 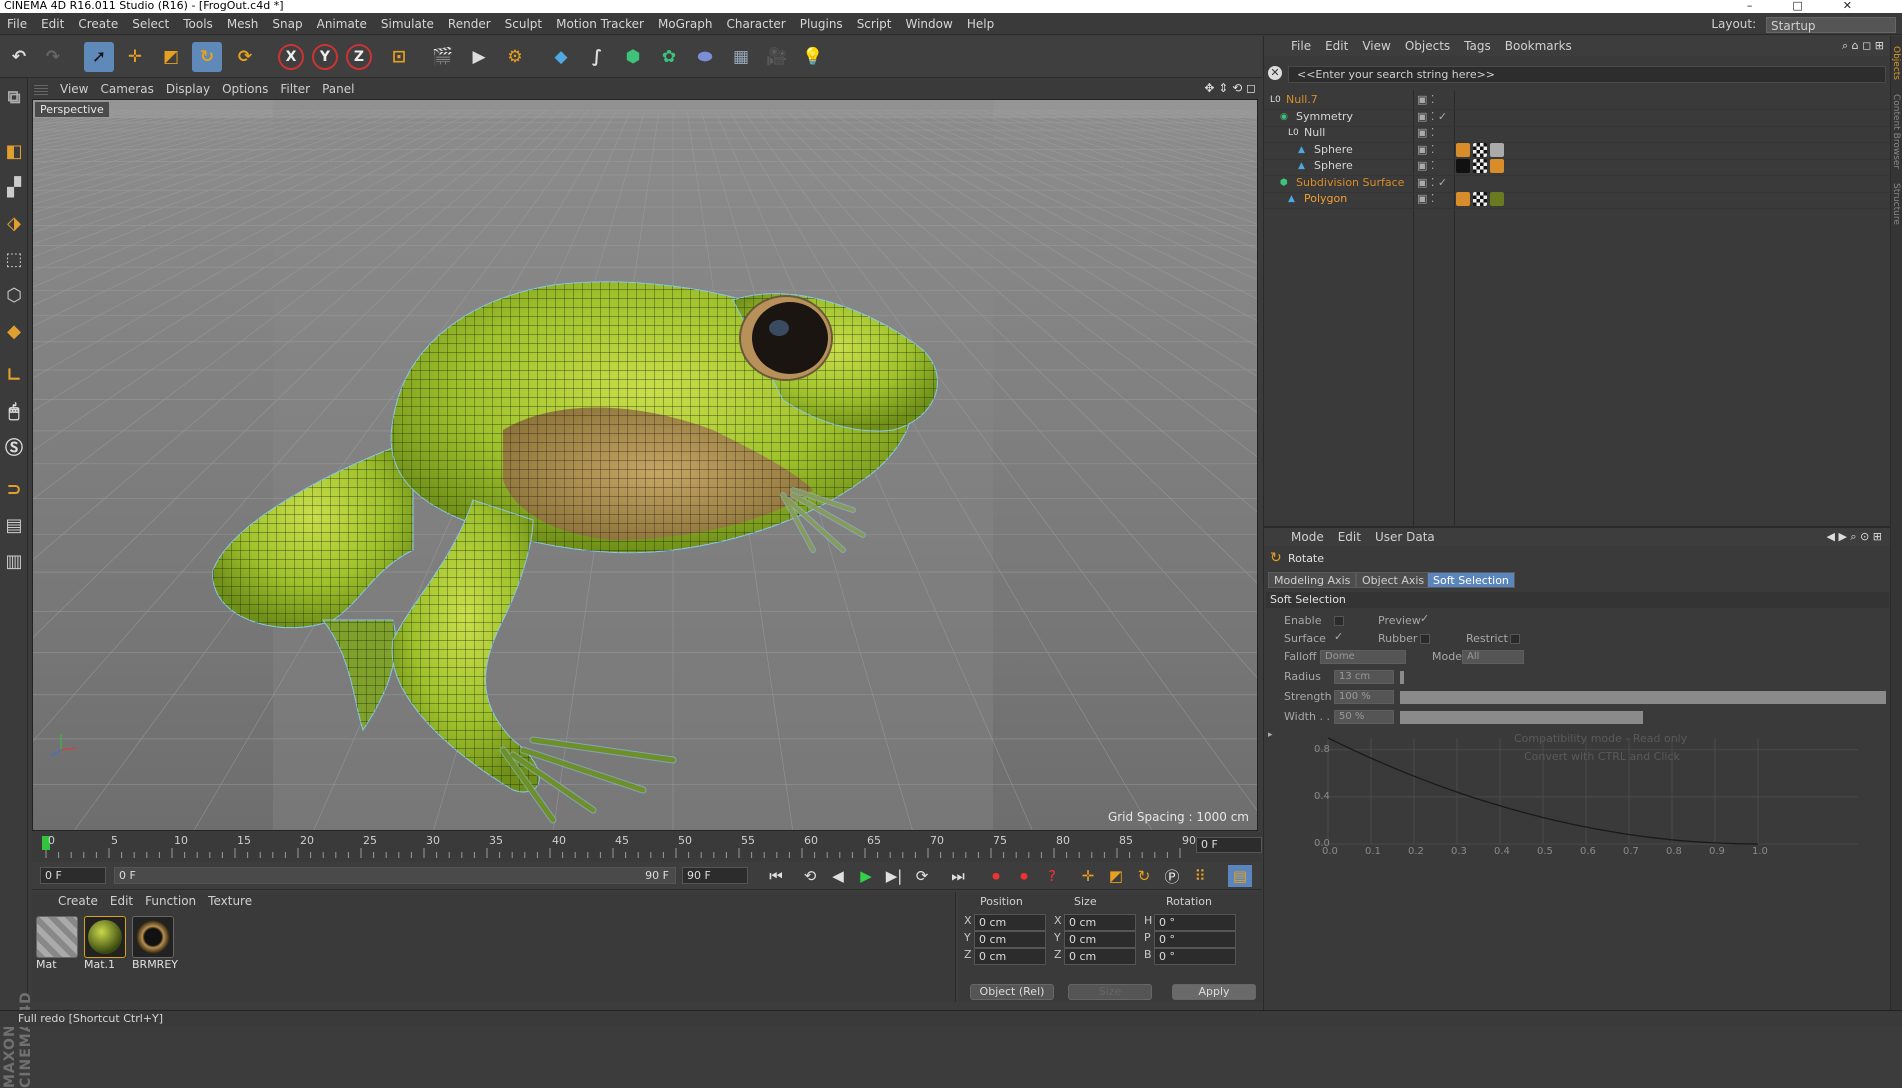 I want to click on radius-field: 13 cm, so click(x=1364, y=677).